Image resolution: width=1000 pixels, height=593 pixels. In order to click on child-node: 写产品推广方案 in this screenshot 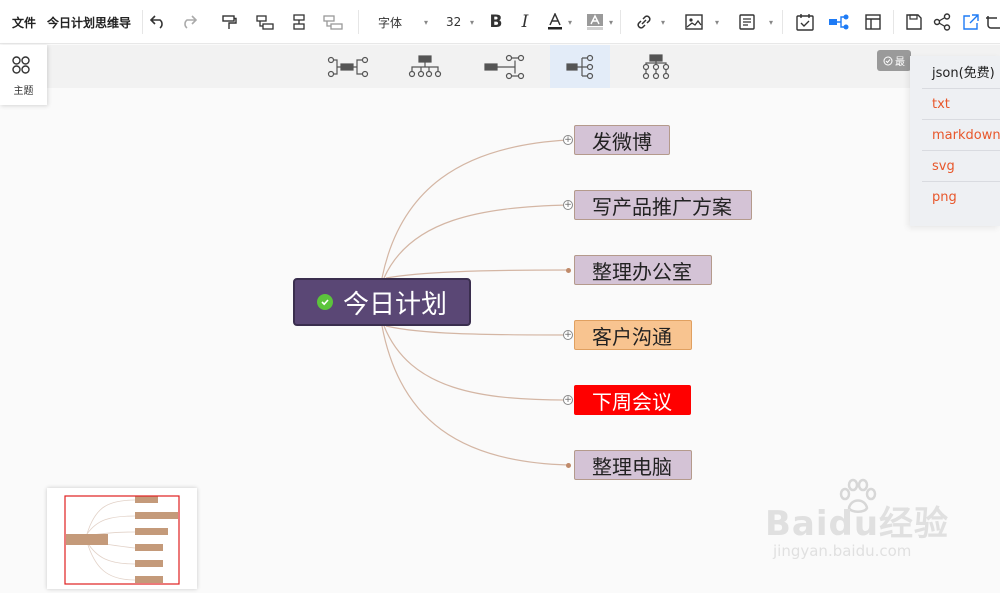, I will do `click(663, 205)`.